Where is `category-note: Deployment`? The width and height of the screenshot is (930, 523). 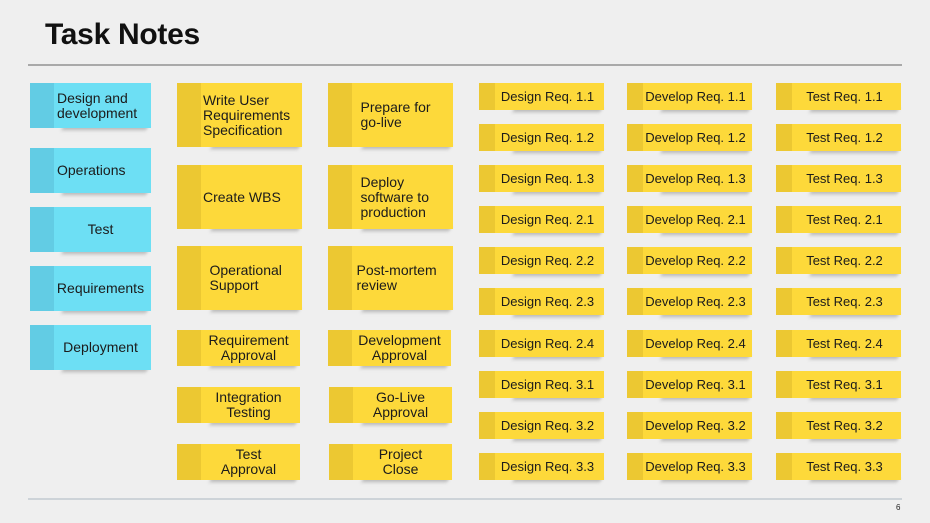
category-note: Deployment is located at coordinates (90, 347).